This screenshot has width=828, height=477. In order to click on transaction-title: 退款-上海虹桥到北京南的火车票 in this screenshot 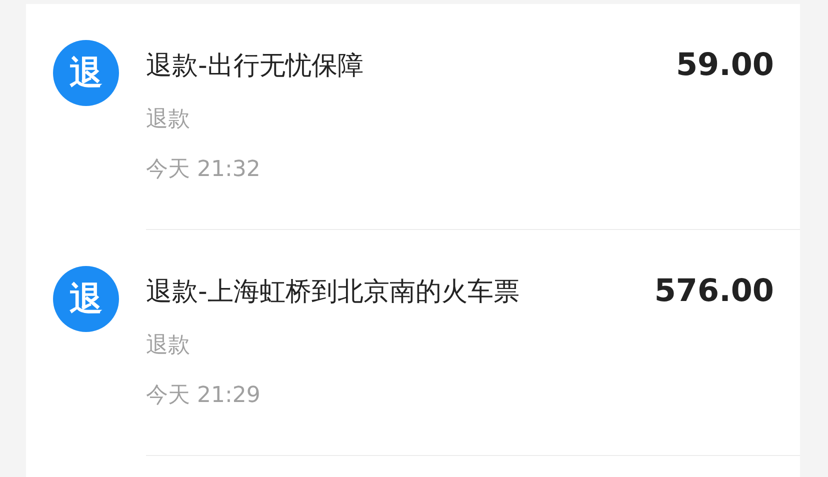, I will do `click(333, 292)`.